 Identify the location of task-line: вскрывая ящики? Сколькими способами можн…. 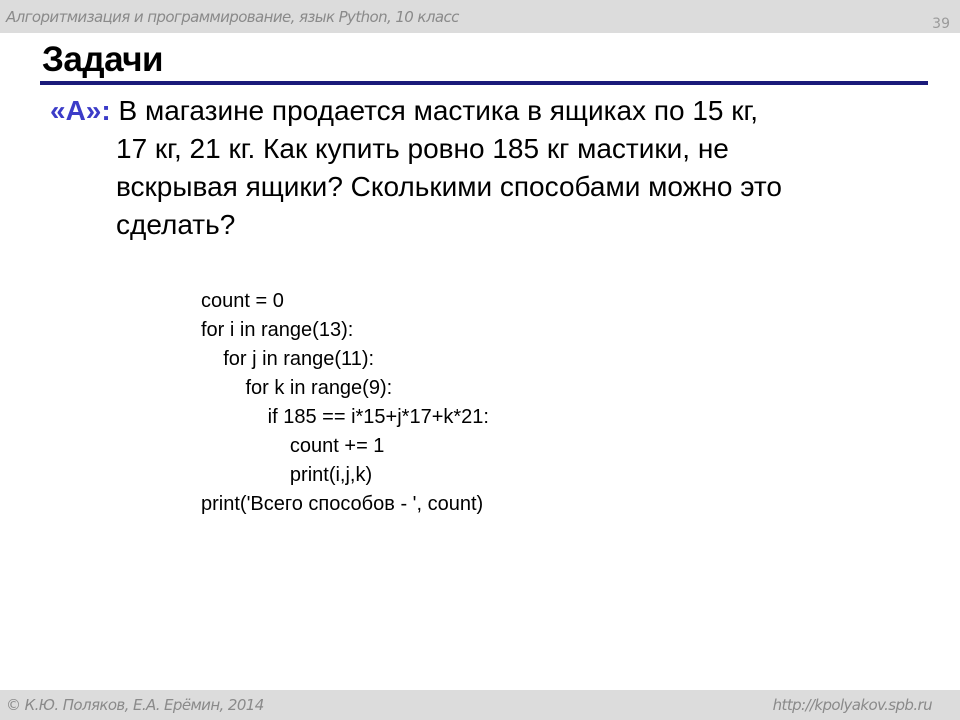
(449, 186).